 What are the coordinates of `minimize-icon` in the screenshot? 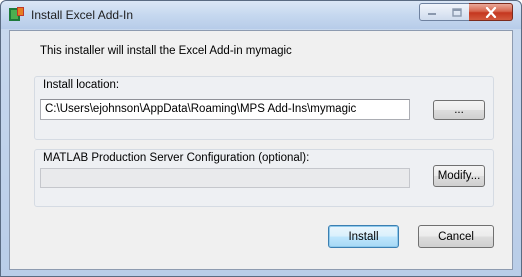 It's located at (432, 14).